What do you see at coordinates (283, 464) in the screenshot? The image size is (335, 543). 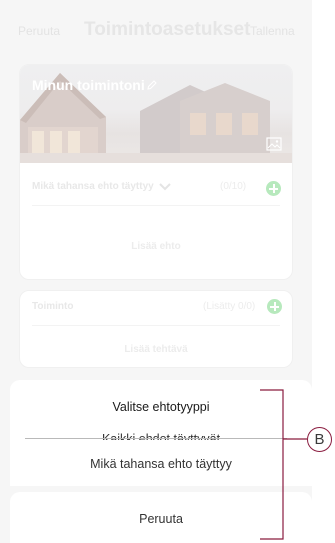 I see `callout-bracket` at bounding box center [283, 464].